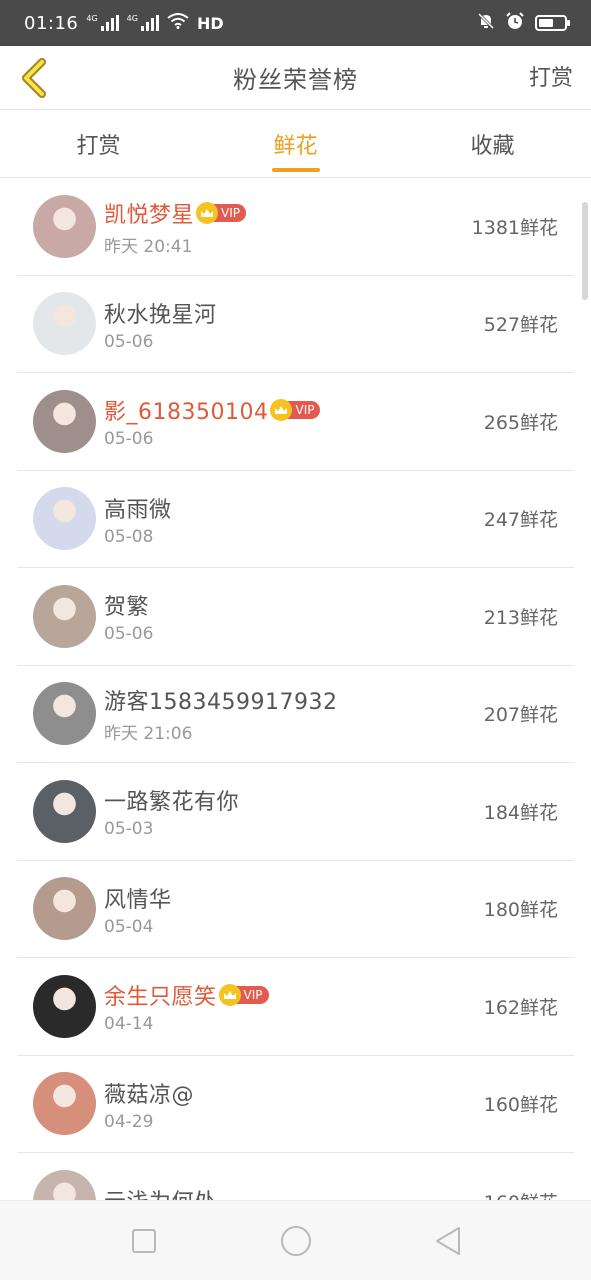  What do you see at coordinates (295, 617) in the screenshot?
I see `fan-row: 贺繁 05-06 213鲜花` at bounding box center [295, 617].